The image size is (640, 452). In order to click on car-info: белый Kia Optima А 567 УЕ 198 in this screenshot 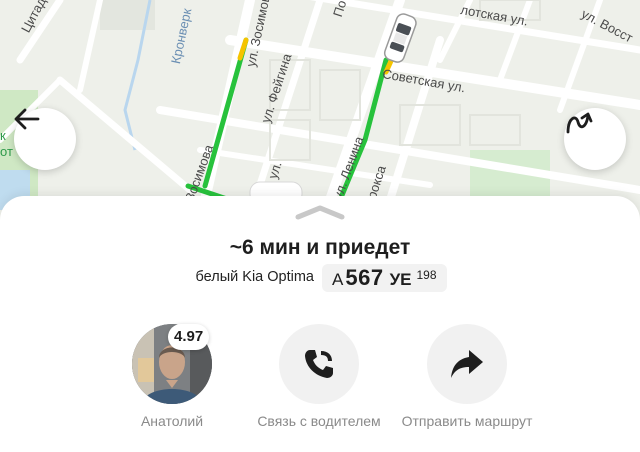, I will do `click(320, 278)`.